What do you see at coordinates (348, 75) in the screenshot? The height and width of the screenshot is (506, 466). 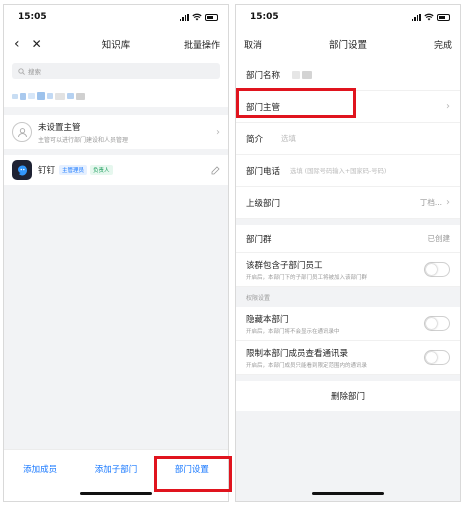 I see `dept-name-row: 部门名称` at bounding box center [348, 75].